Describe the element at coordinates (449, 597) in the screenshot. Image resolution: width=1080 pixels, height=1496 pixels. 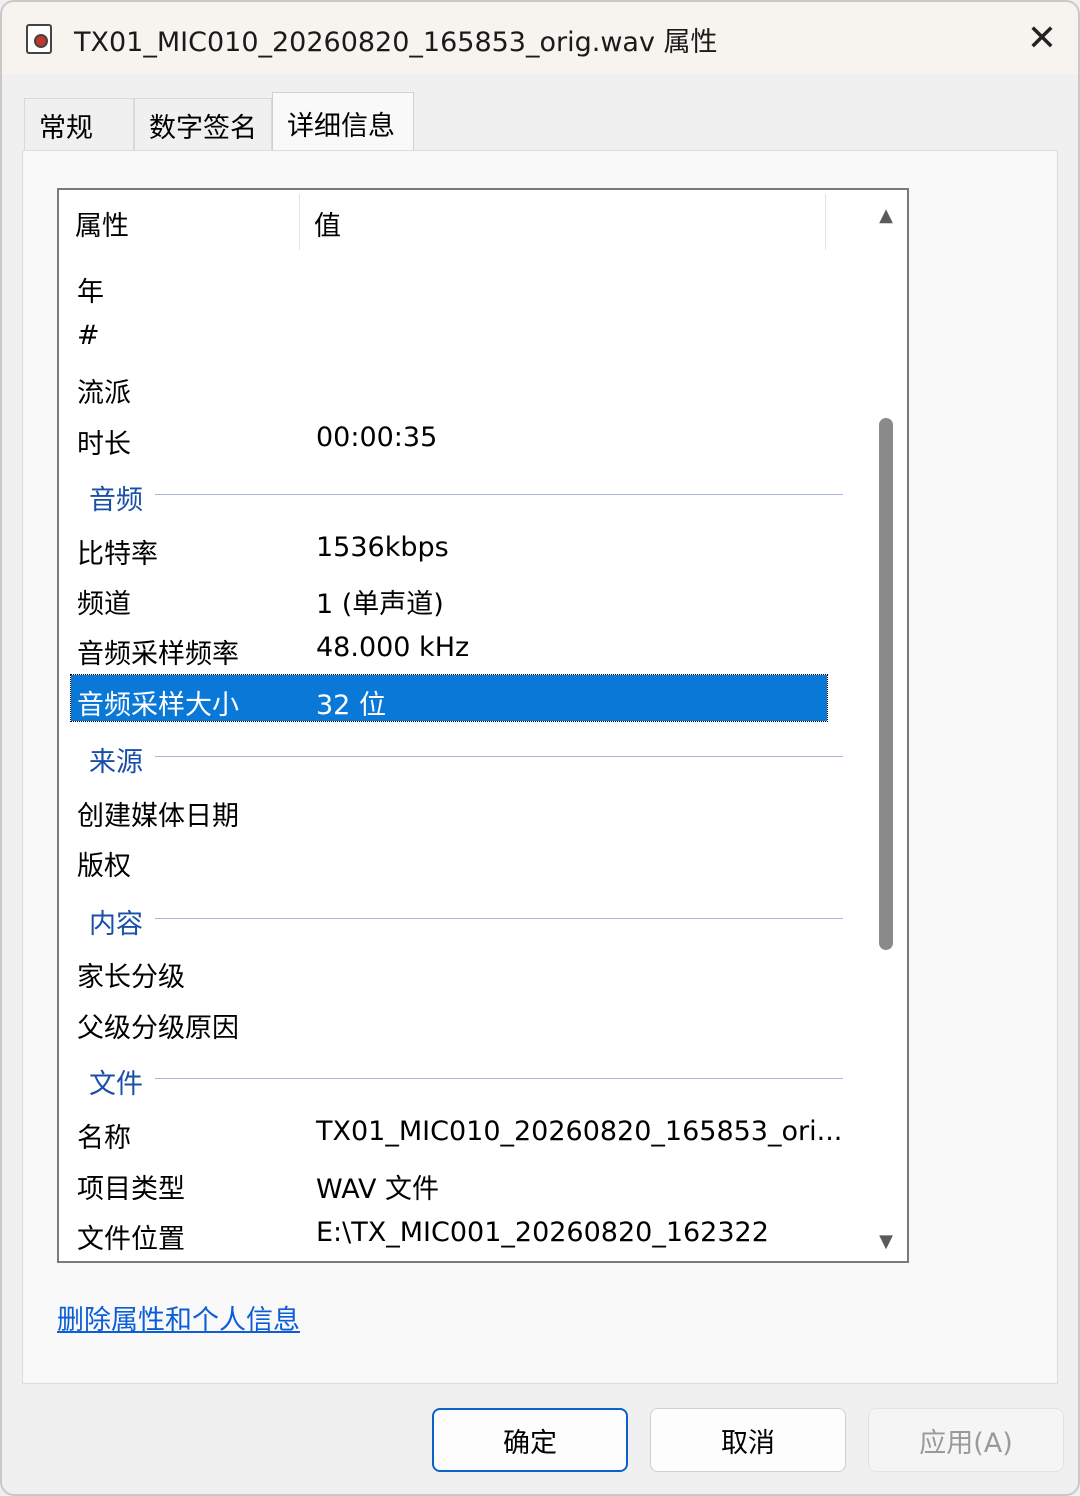
I see `list-item: 频道 1 (单声道)` at that location.